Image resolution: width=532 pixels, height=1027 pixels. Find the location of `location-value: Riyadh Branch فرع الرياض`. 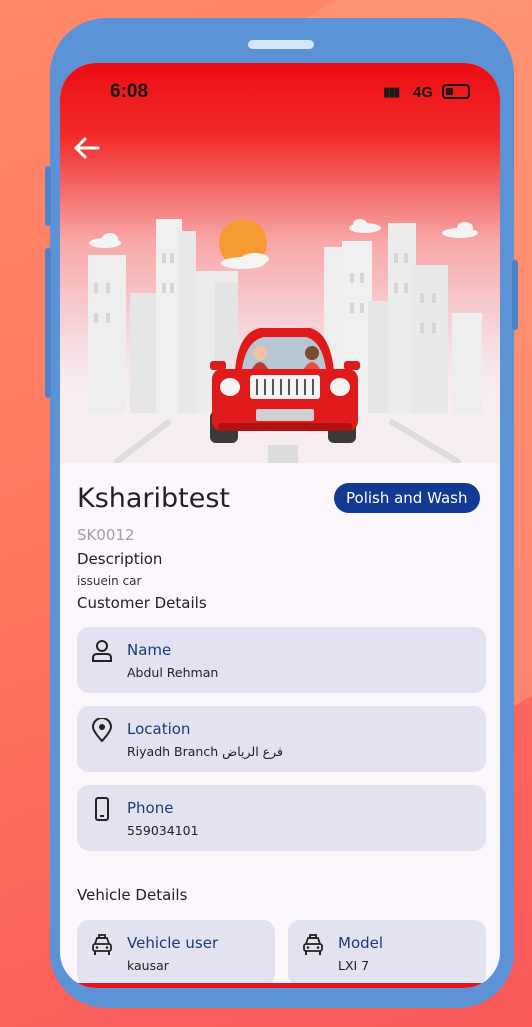

location-value: Riyadh Branch فرع الرياض is located at coordinates (205, 751).